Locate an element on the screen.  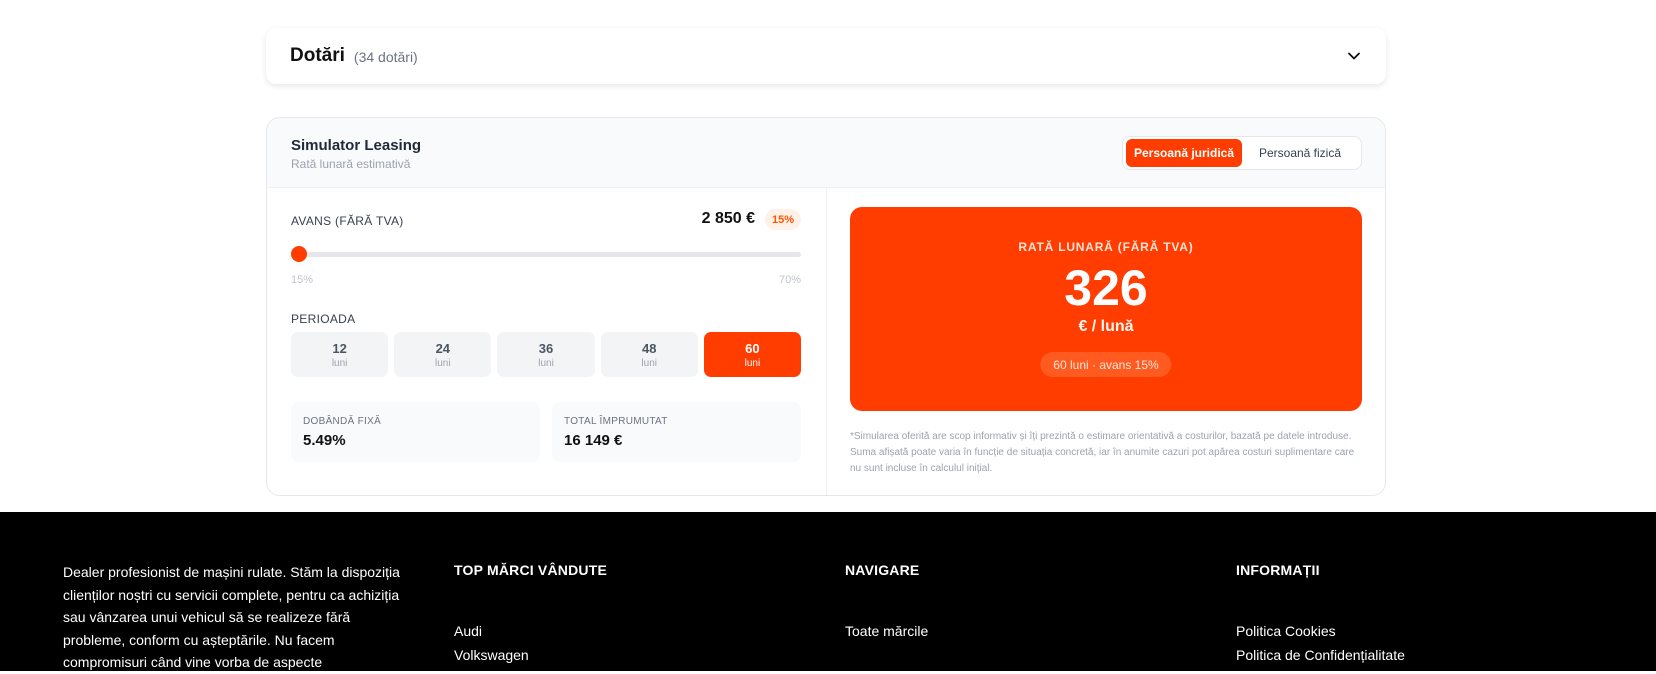
avans-slider-min: 15% is located at coordinates (302, 280).